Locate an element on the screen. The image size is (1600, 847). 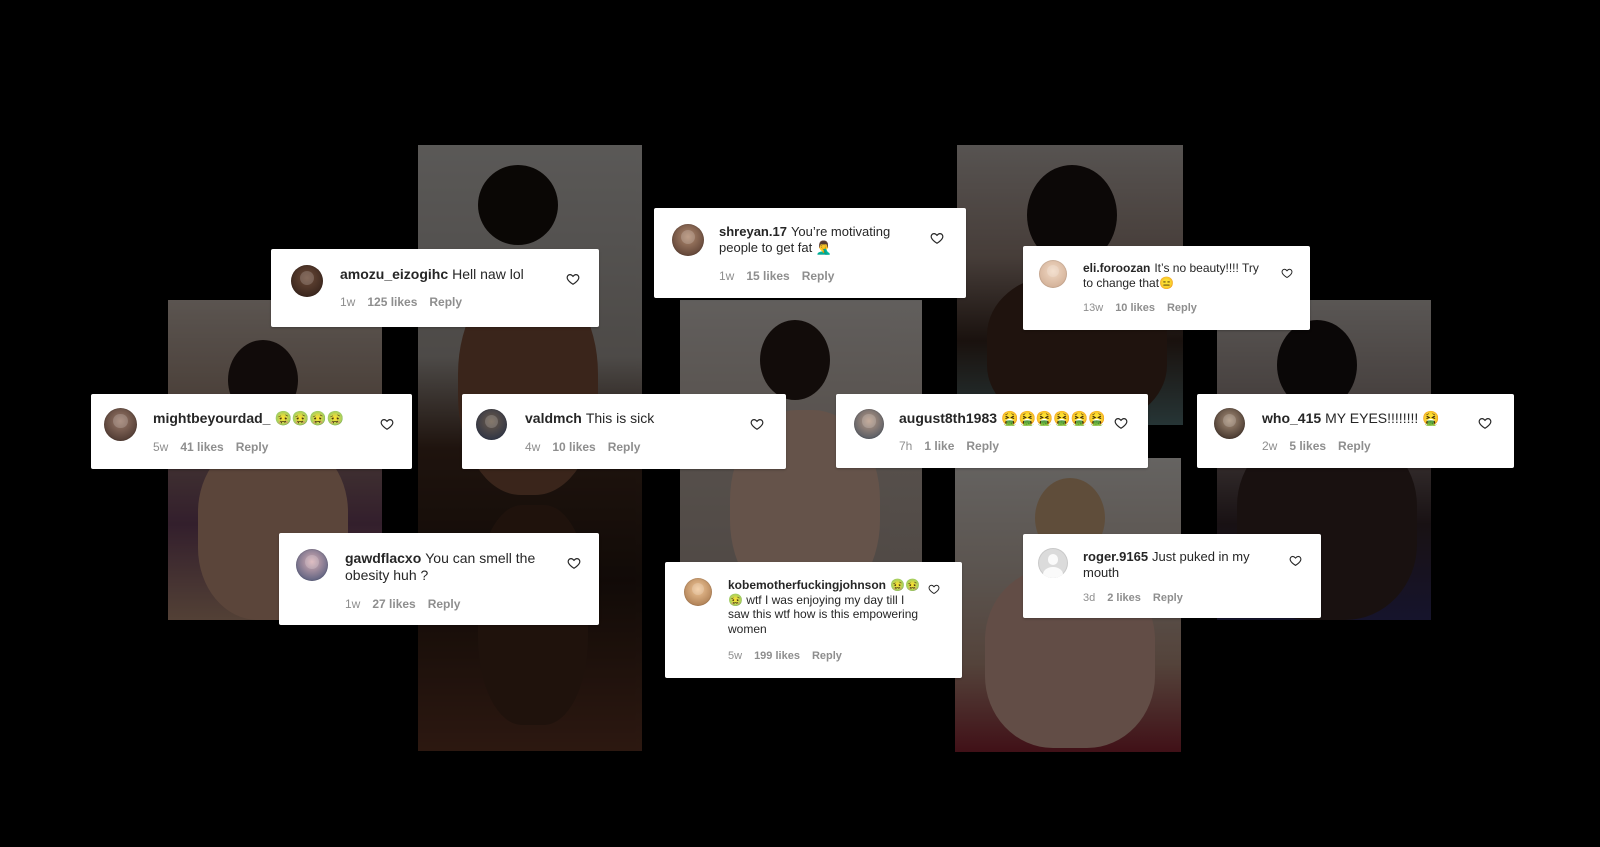
comment-card: august8th1983 🤮🤮🤮🤮🤮🤮 7h 1 like Reply is located at coordinates (992, 431).